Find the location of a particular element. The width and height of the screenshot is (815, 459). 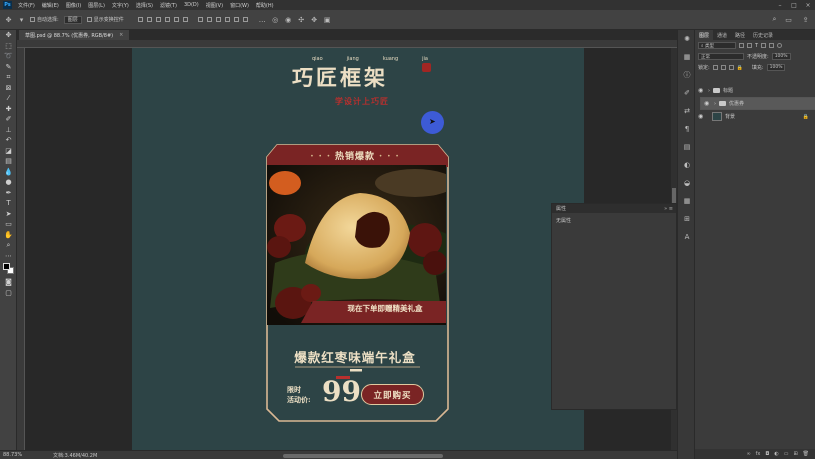

trash-icon: 🗑 is located at coordinates (806, 454).